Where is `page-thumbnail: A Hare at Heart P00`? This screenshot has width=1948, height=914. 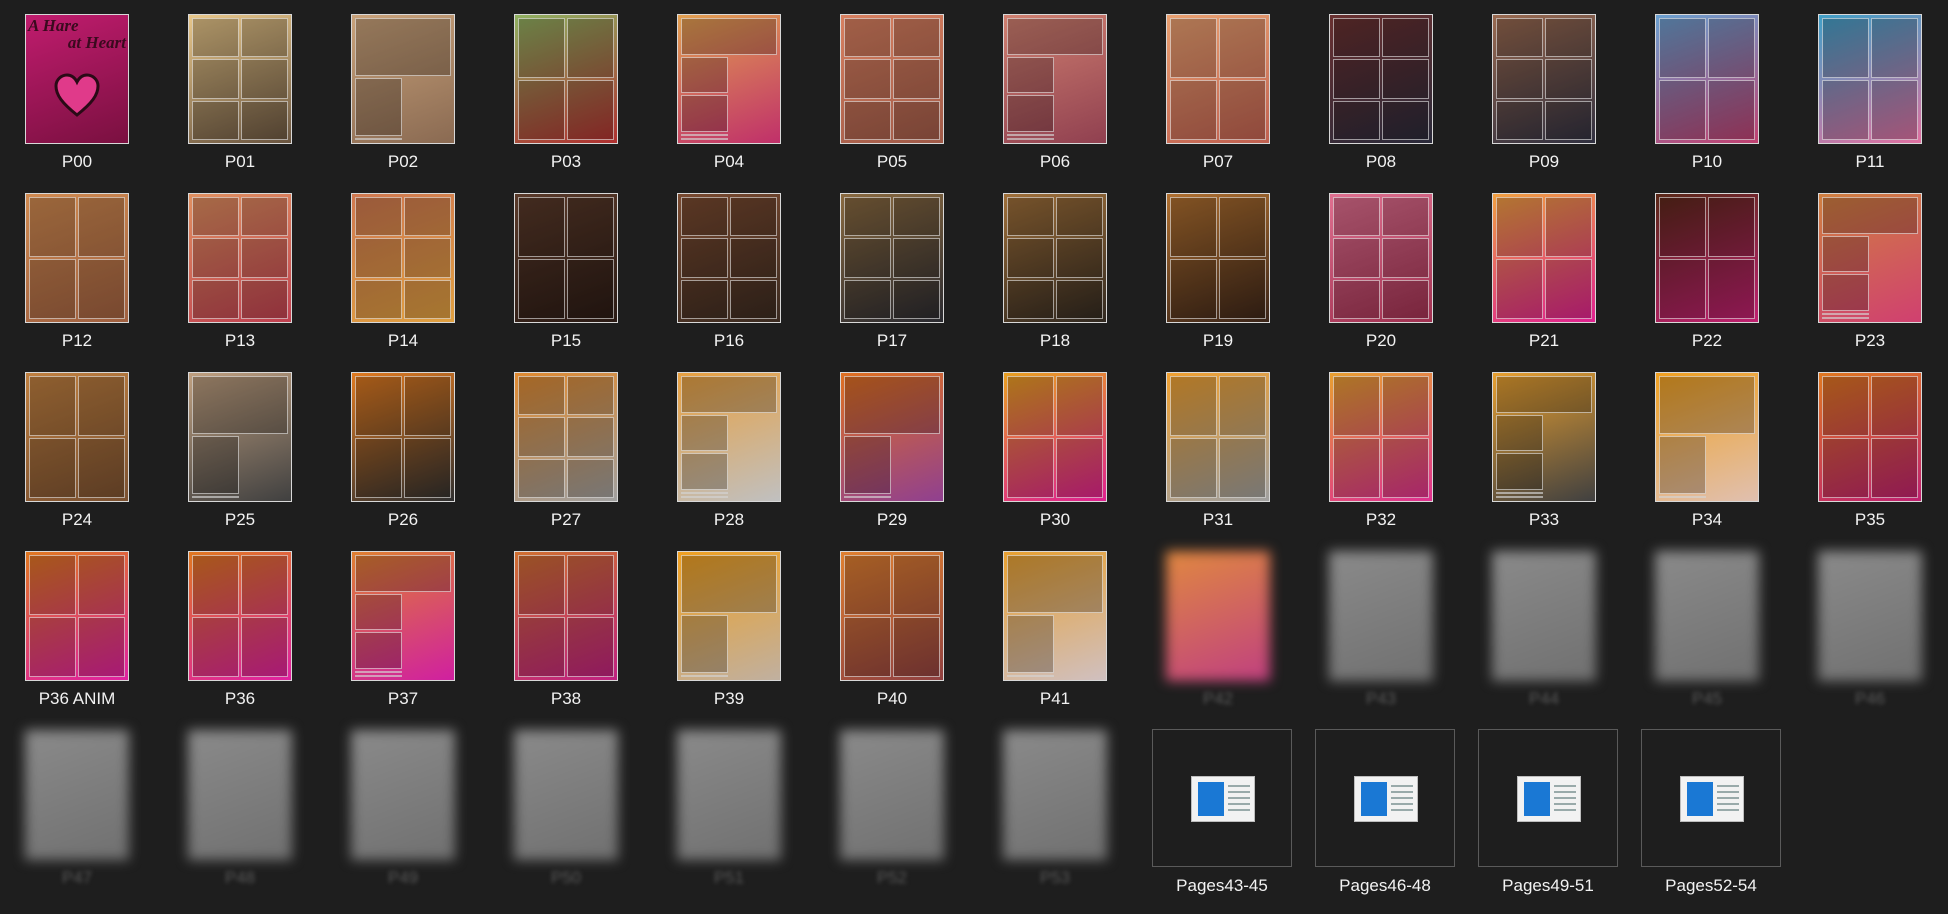
page-thumbnail: A Hare at Heart P00 is located at coordinates (72, 85).